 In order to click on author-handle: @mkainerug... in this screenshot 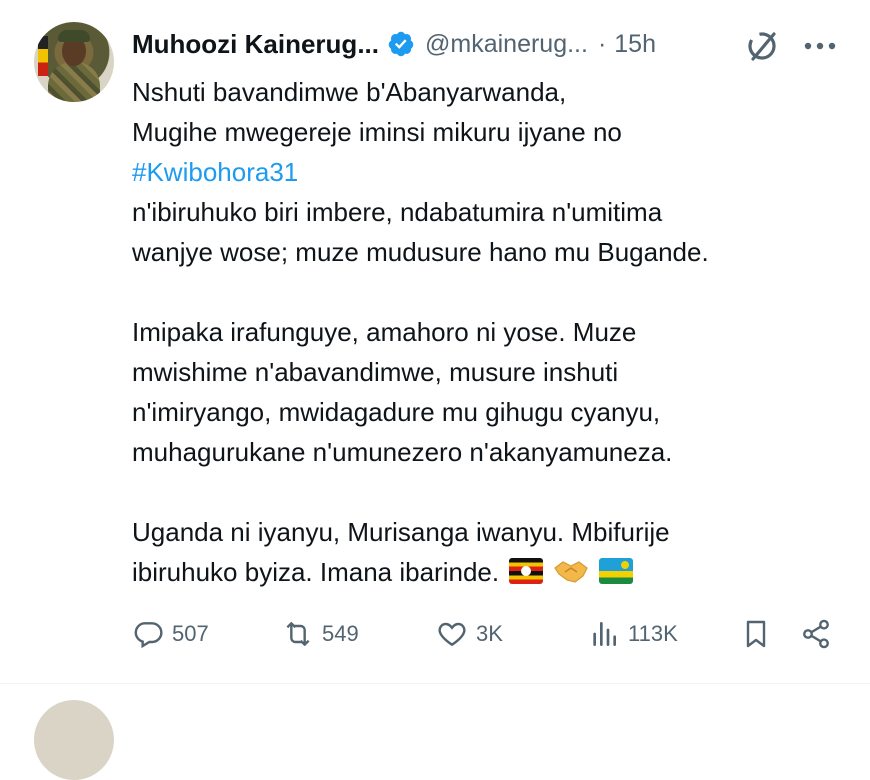, I will do `click(506, 44)`.